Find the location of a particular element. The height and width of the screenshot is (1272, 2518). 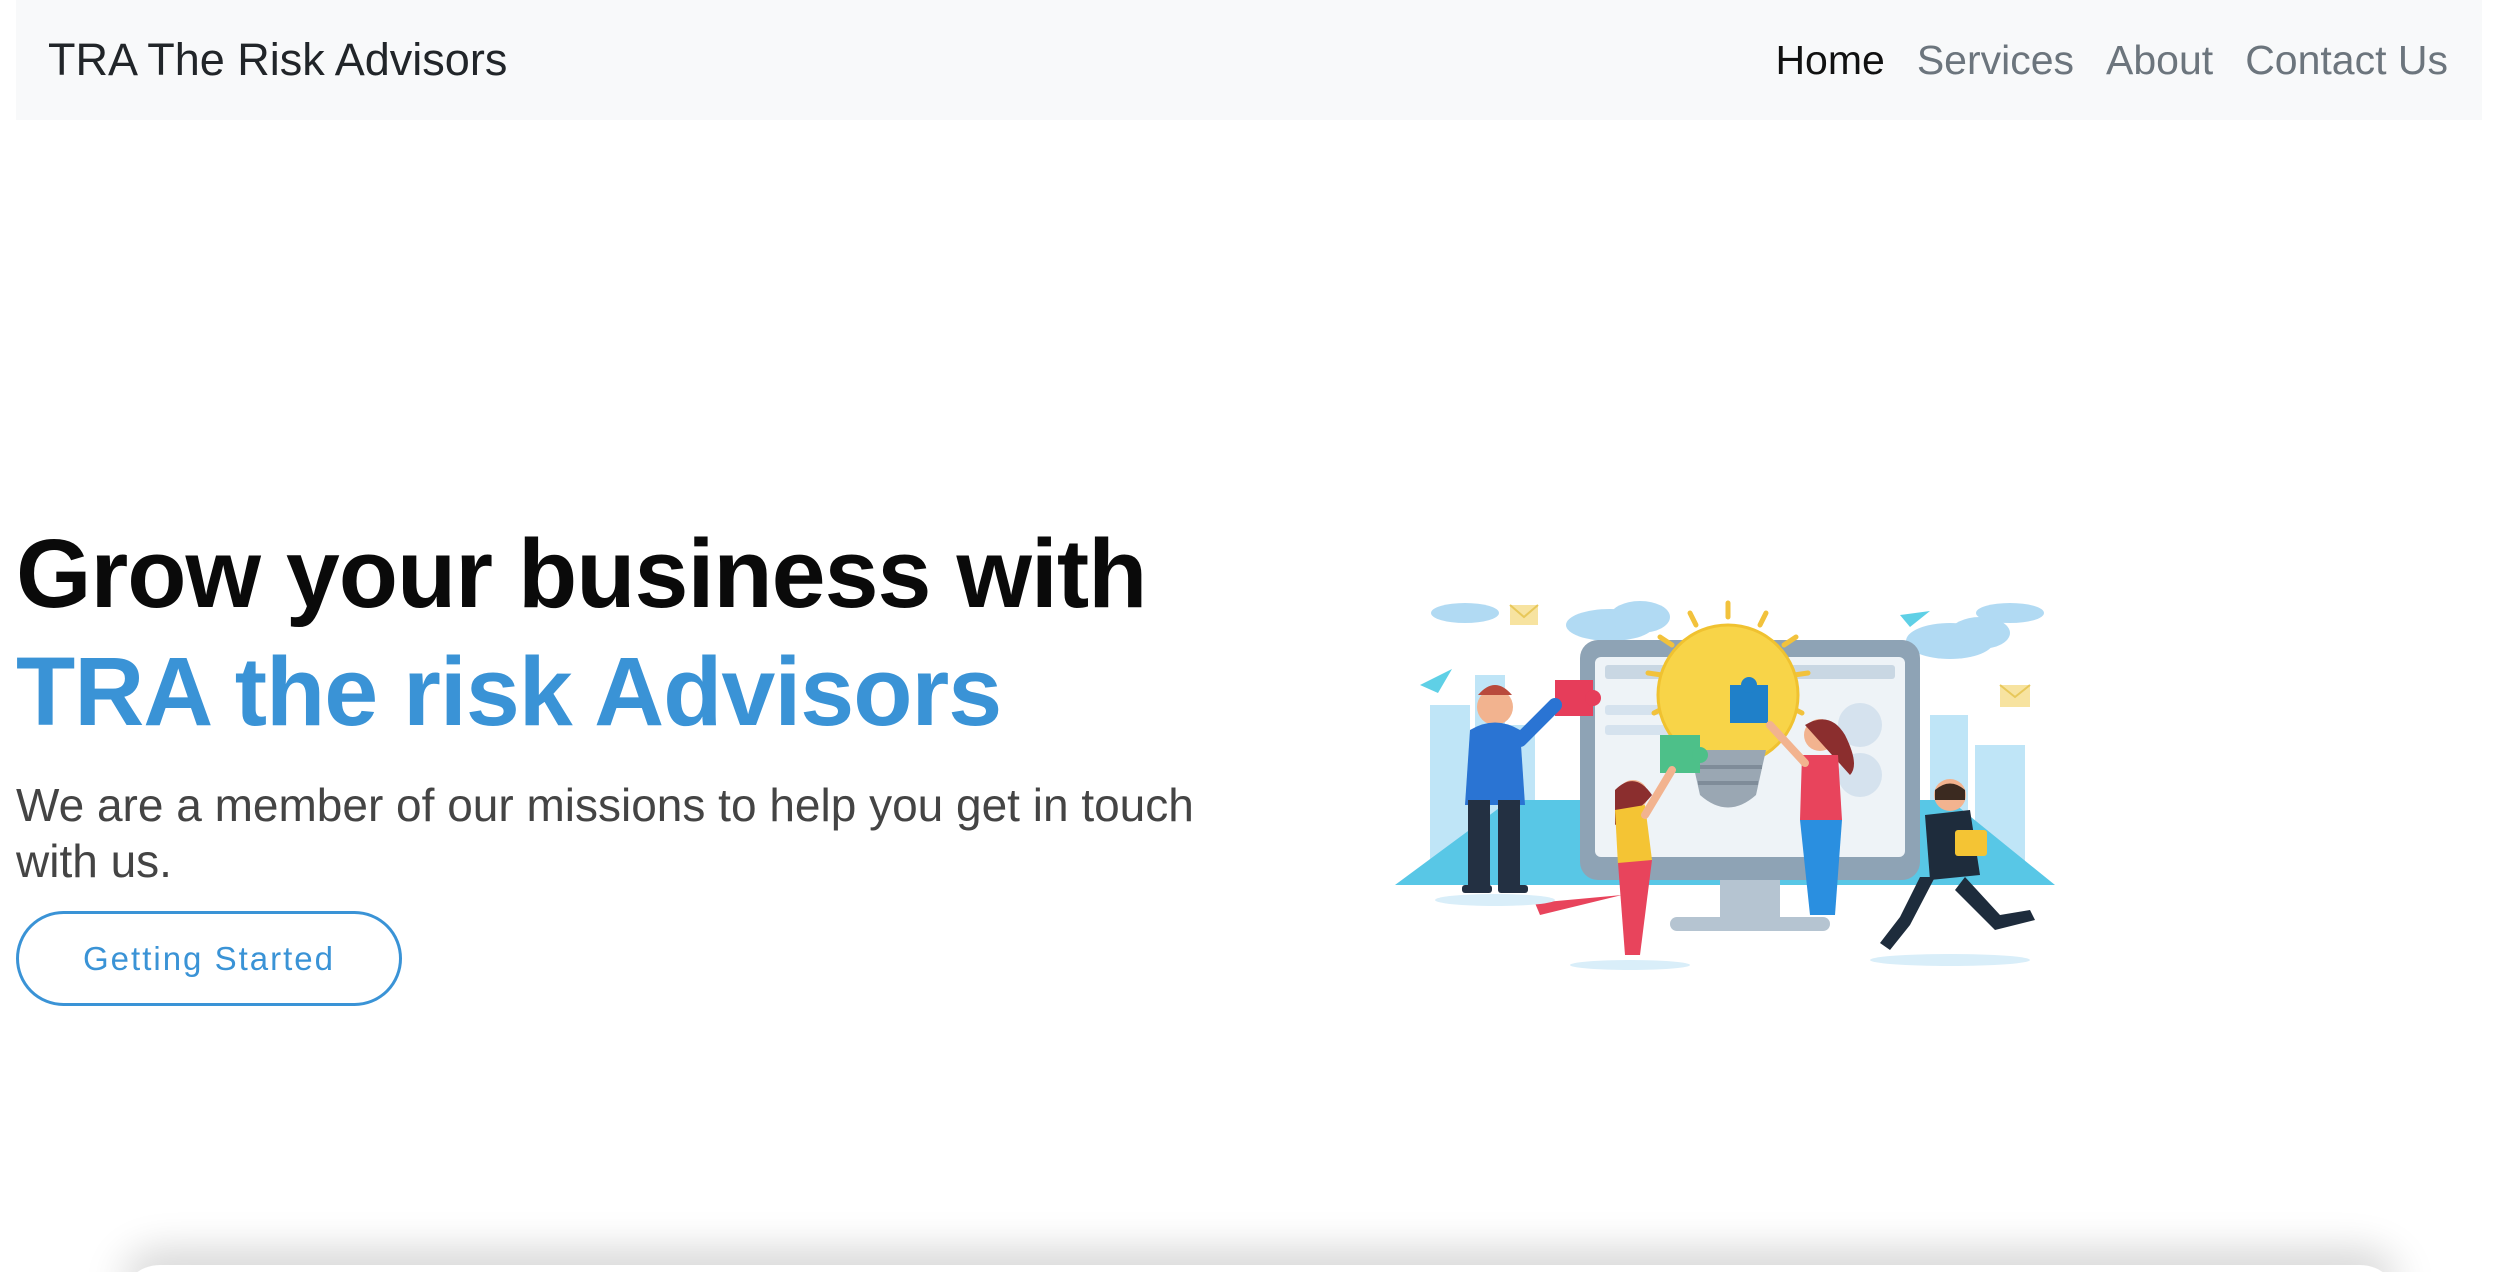

nav-link-contact-us: Contact Us is located at coordinates (2346, 60).